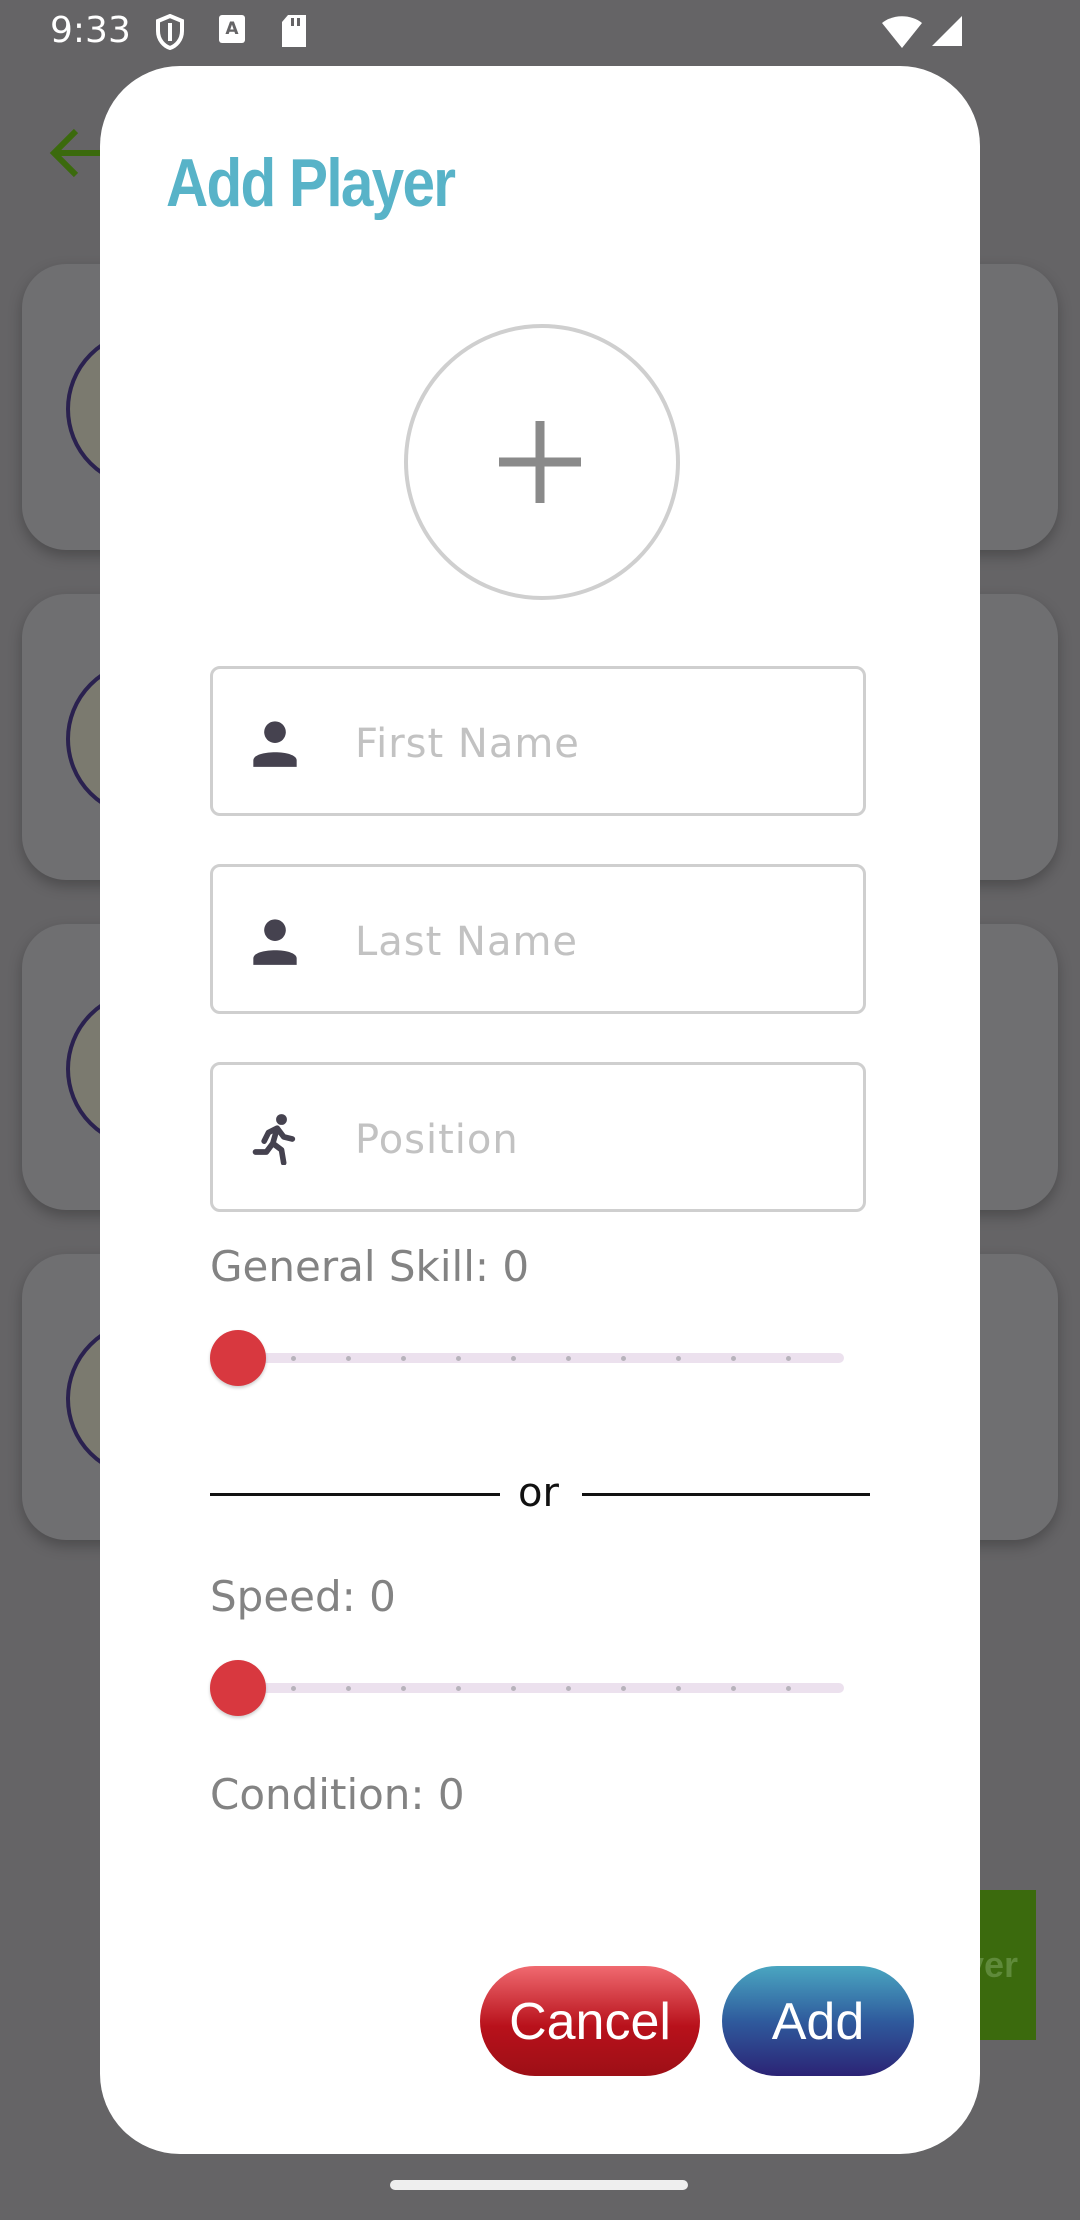 The height and width of the screenshot is (2220, 1080). I want to click on shield-icon, so click(170, 32).